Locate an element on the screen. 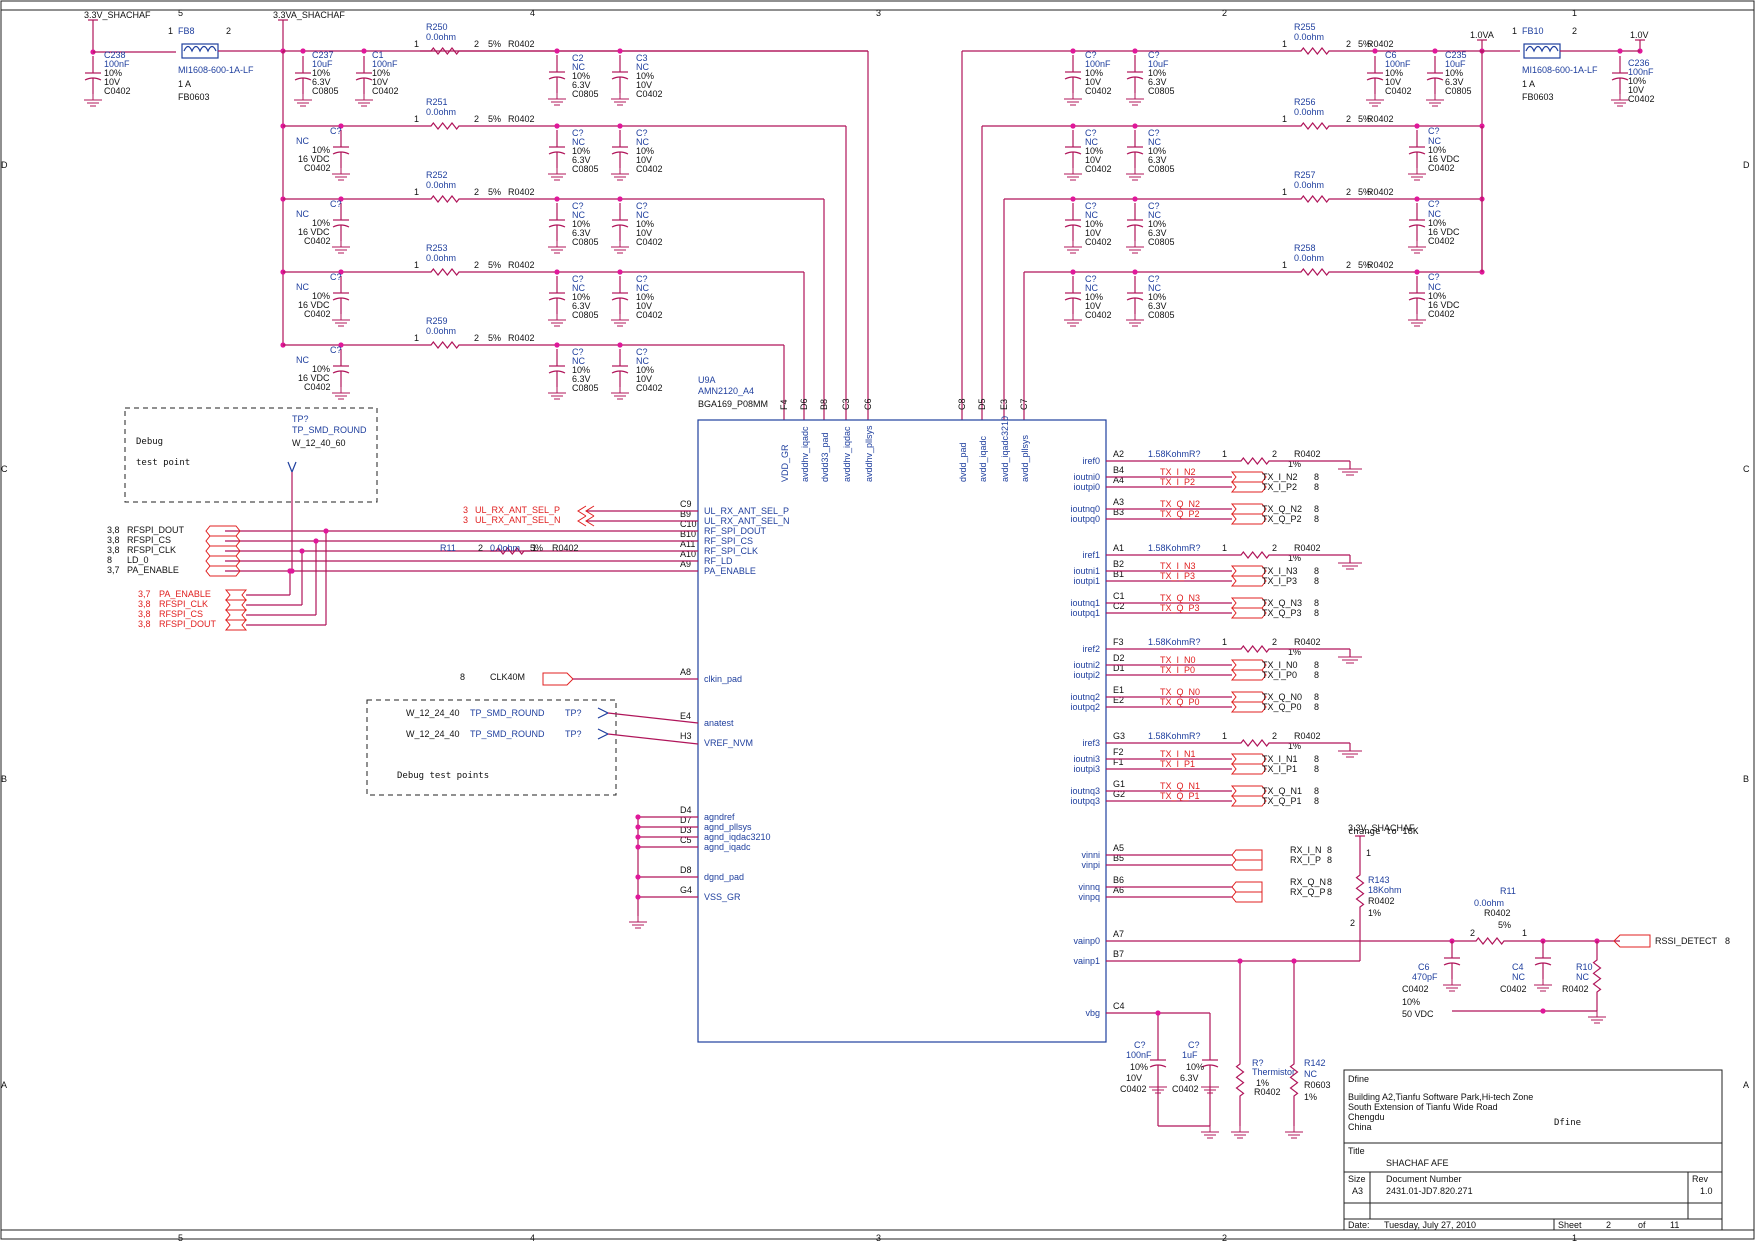 The width and height of the screenshot is (1755, 1241). rail-res-value: 0.0ohm is located at coordinates (441, 185).